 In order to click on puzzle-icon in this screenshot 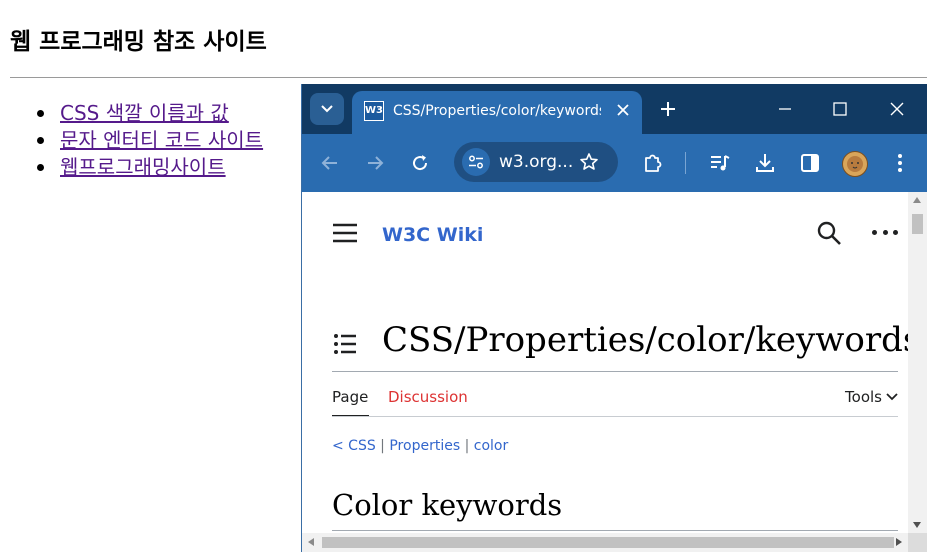, I will do `click(653, 163)`.